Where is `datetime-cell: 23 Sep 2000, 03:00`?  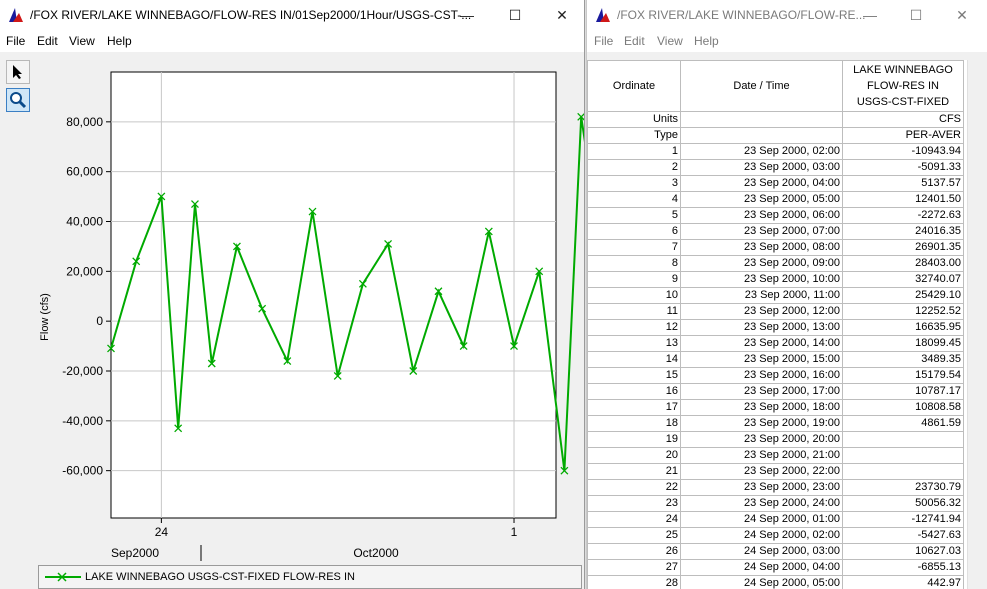 datetime-cell: 23 Sep 2000, 03:00 is located at coordinates (761, 167).